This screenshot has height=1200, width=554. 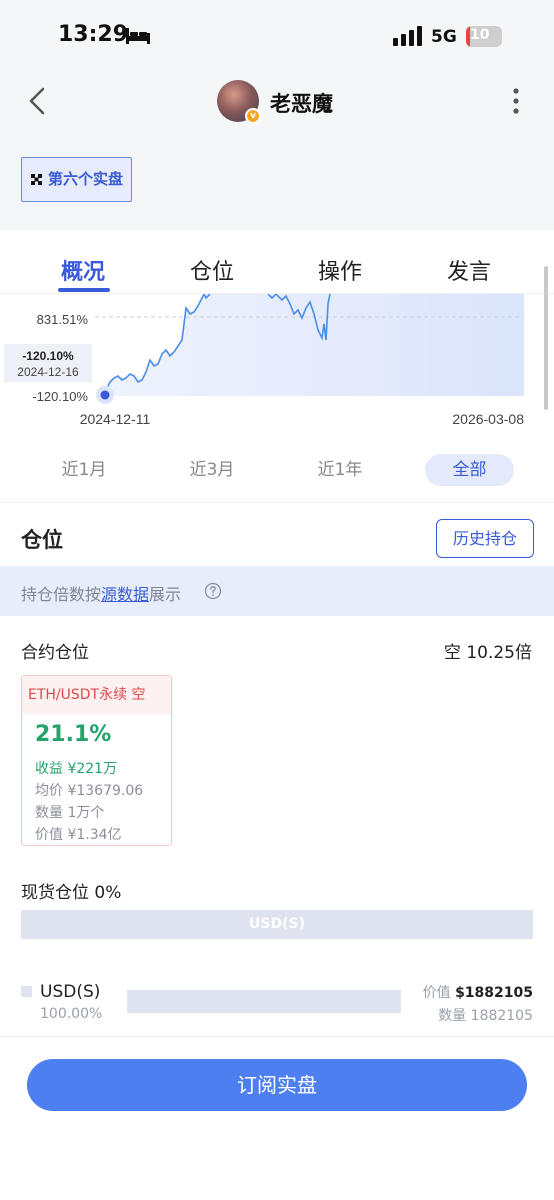 What do you see at coordinates (485, 1016) in the screenshot?
I see `asset-quantity: 数量 1882105` at bounding box center [485, 1016].